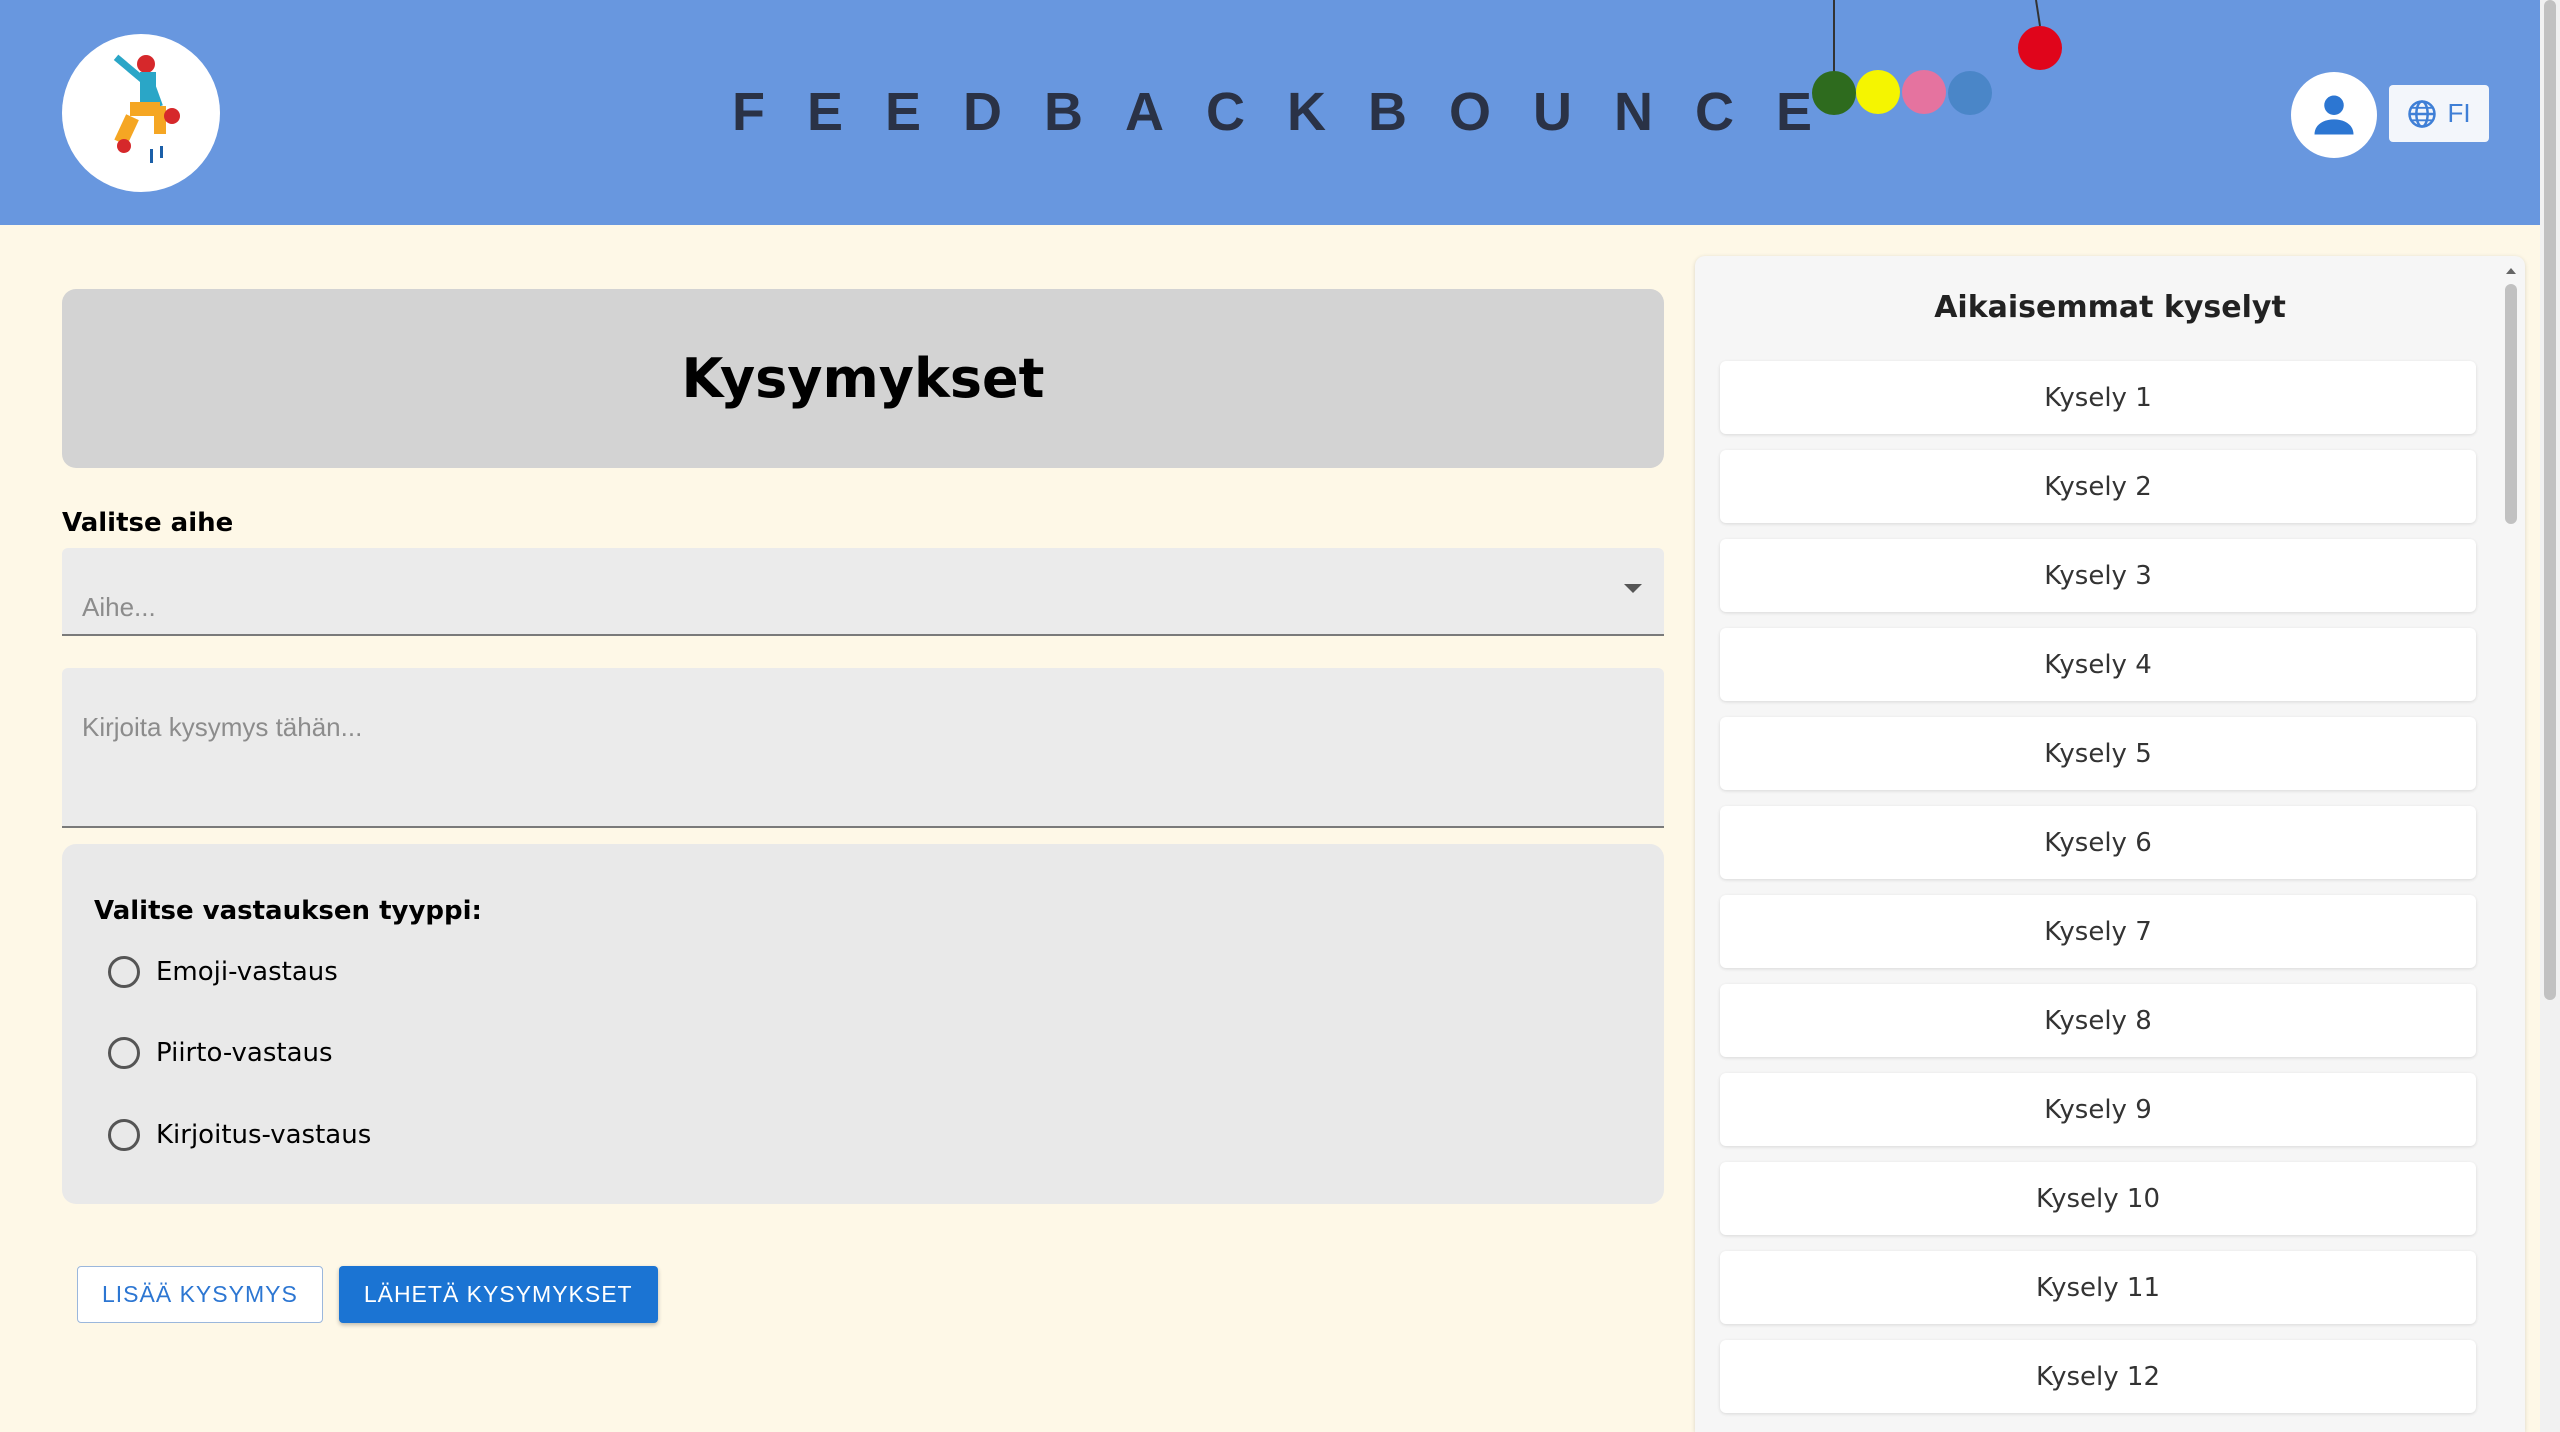 This screenshot has width=2560, height=1432. Describe the element at coordinates (1937, 57) in the screenshot. I see `hanging-balls-decoration` at that location.